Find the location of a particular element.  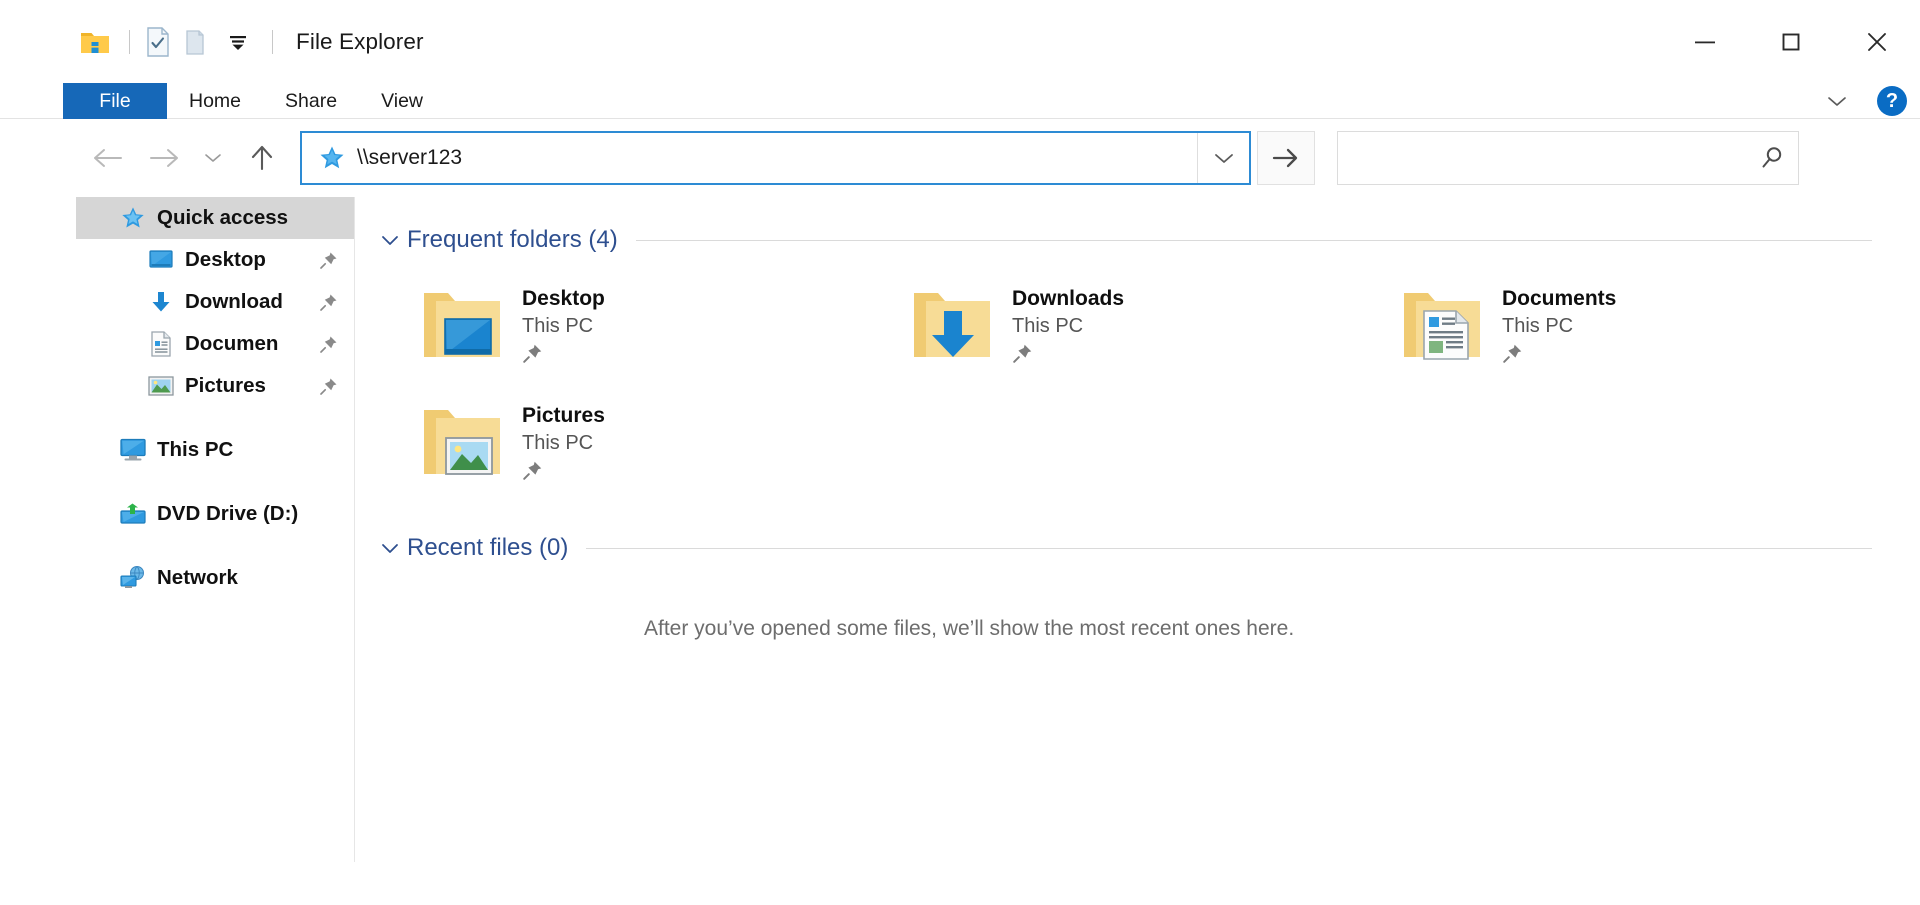

new-folder-icon is located at coordinates (198, 42).